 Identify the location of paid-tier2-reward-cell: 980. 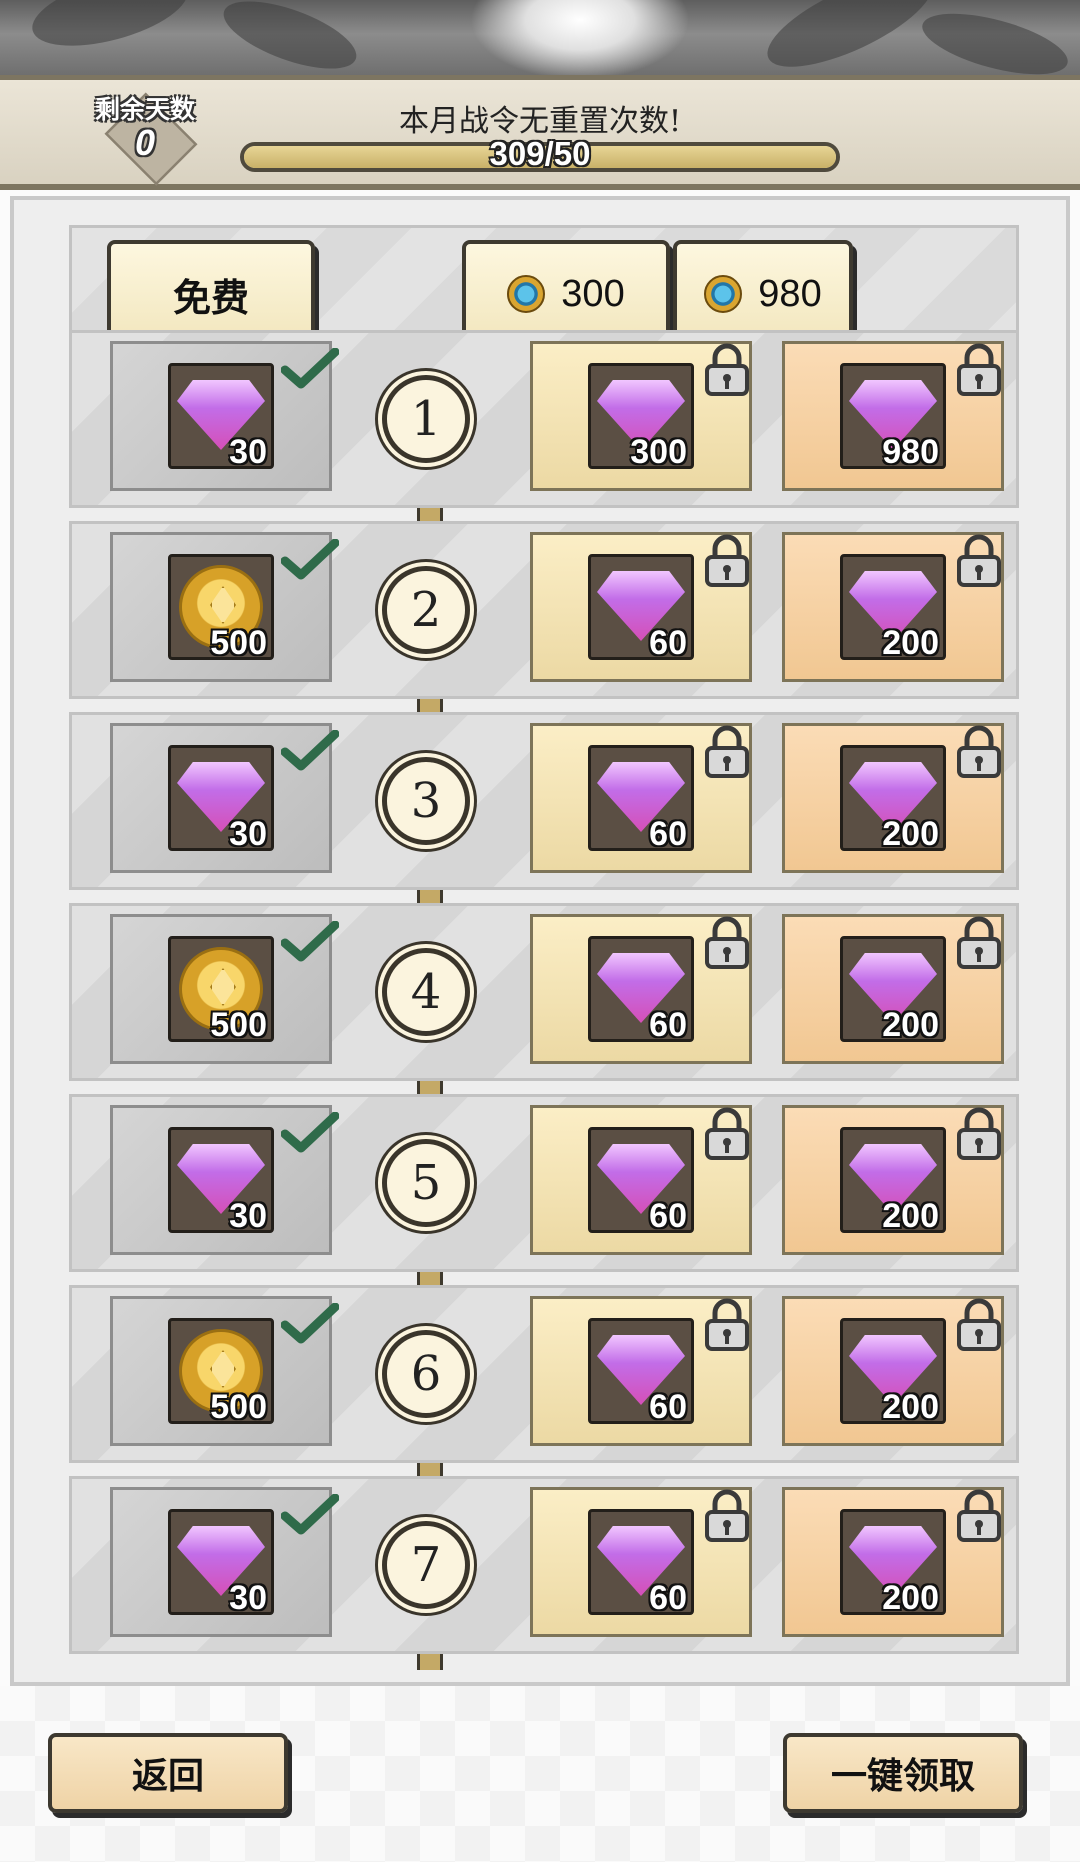
(893, 416).